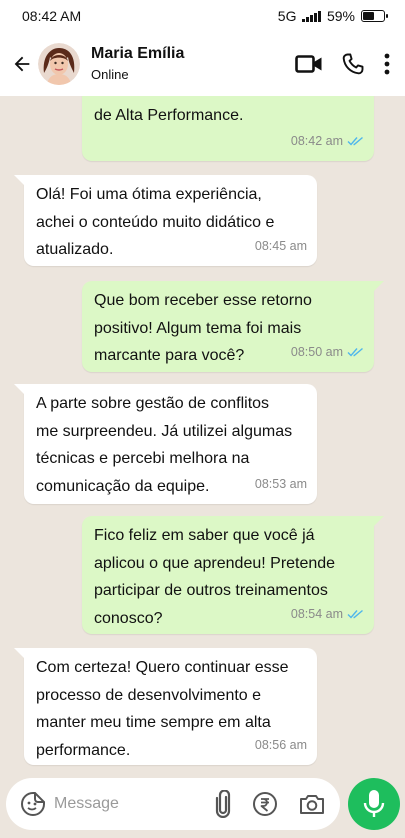 The height and width of the screenshot is (838, 405). I want to click on status-indicators: 5G 59%, so click(332, 16).